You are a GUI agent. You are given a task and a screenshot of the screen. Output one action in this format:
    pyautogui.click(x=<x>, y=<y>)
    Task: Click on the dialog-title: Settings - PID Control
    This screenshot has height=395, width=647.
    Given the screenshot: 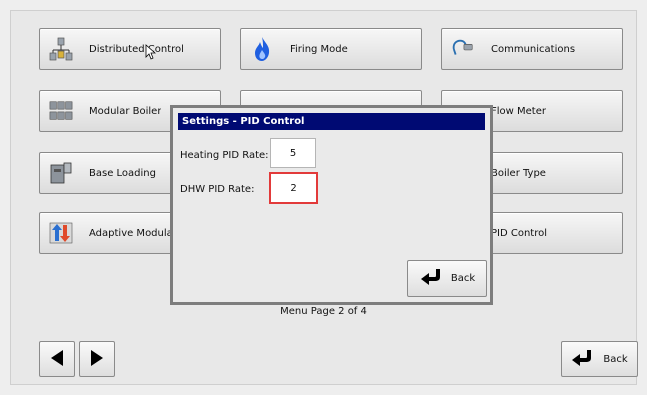 What is the action you would take?
    pyautogui.click(x=331, y=121)
    